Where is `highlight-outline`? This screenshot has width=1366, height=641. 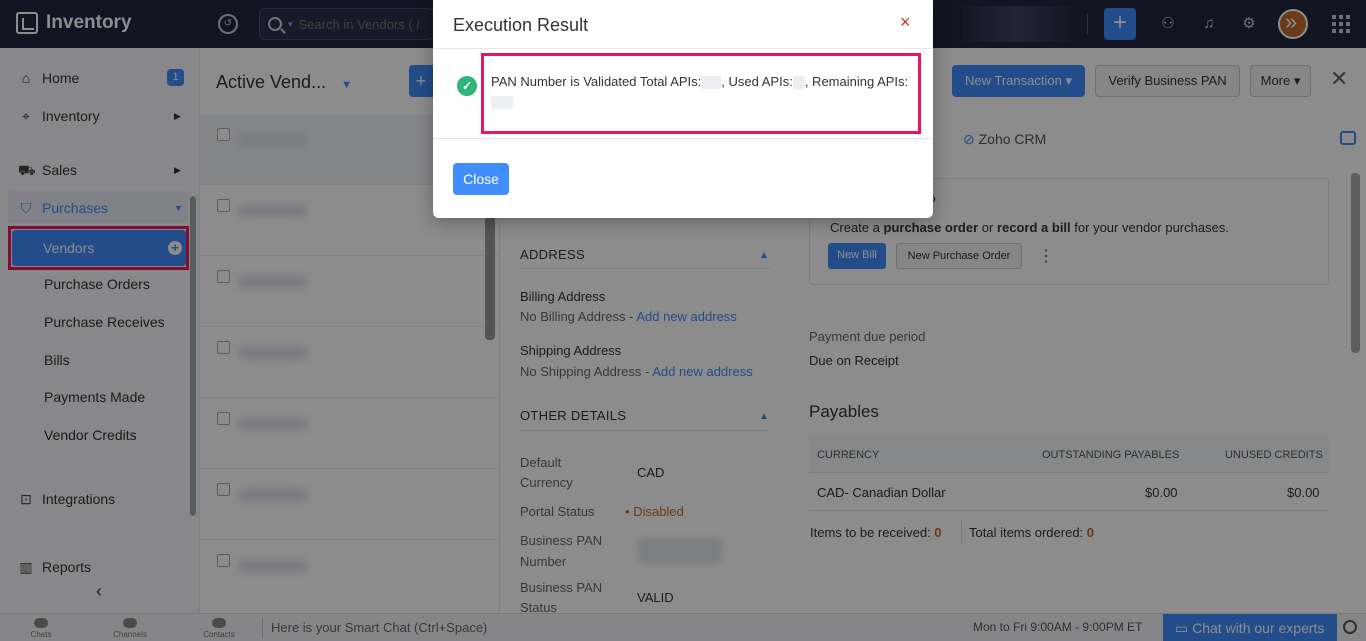
highlight-outline is located at coordinates (701, 93).